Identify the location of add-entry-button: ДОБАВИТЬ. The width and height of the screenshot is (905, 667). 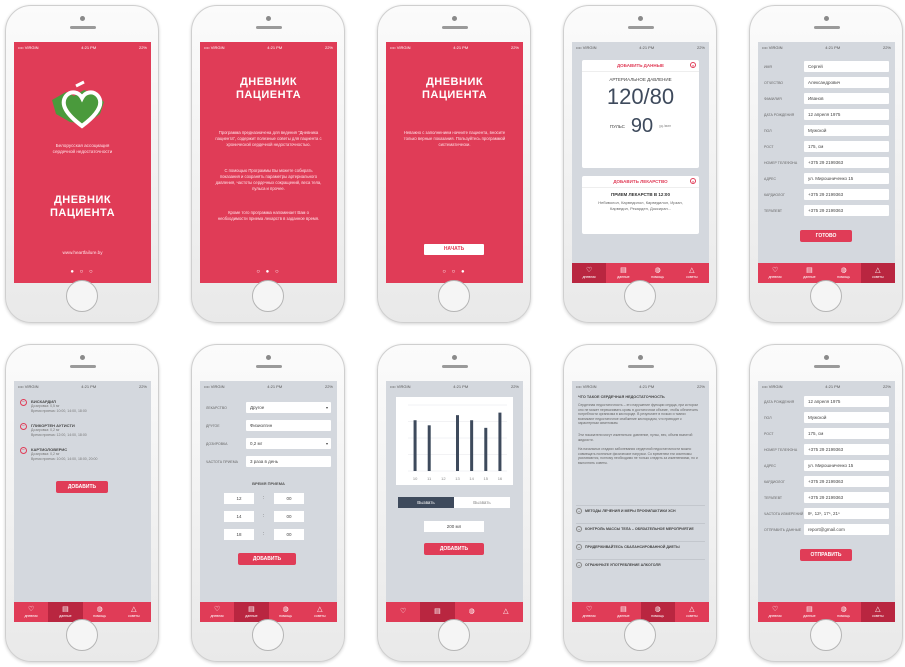
(454, 549).